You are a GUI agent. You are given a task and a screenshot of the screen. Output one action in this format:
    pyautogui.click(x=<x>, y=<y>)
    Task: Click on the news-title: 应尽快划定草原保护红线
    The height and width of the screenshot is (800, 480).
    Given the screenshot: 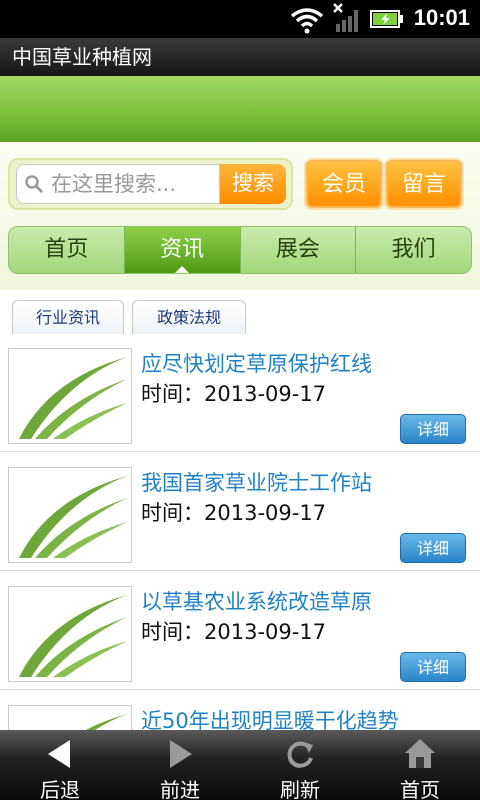 What is the action you would take?
    pyautogui.click(x=256, y=363)
    